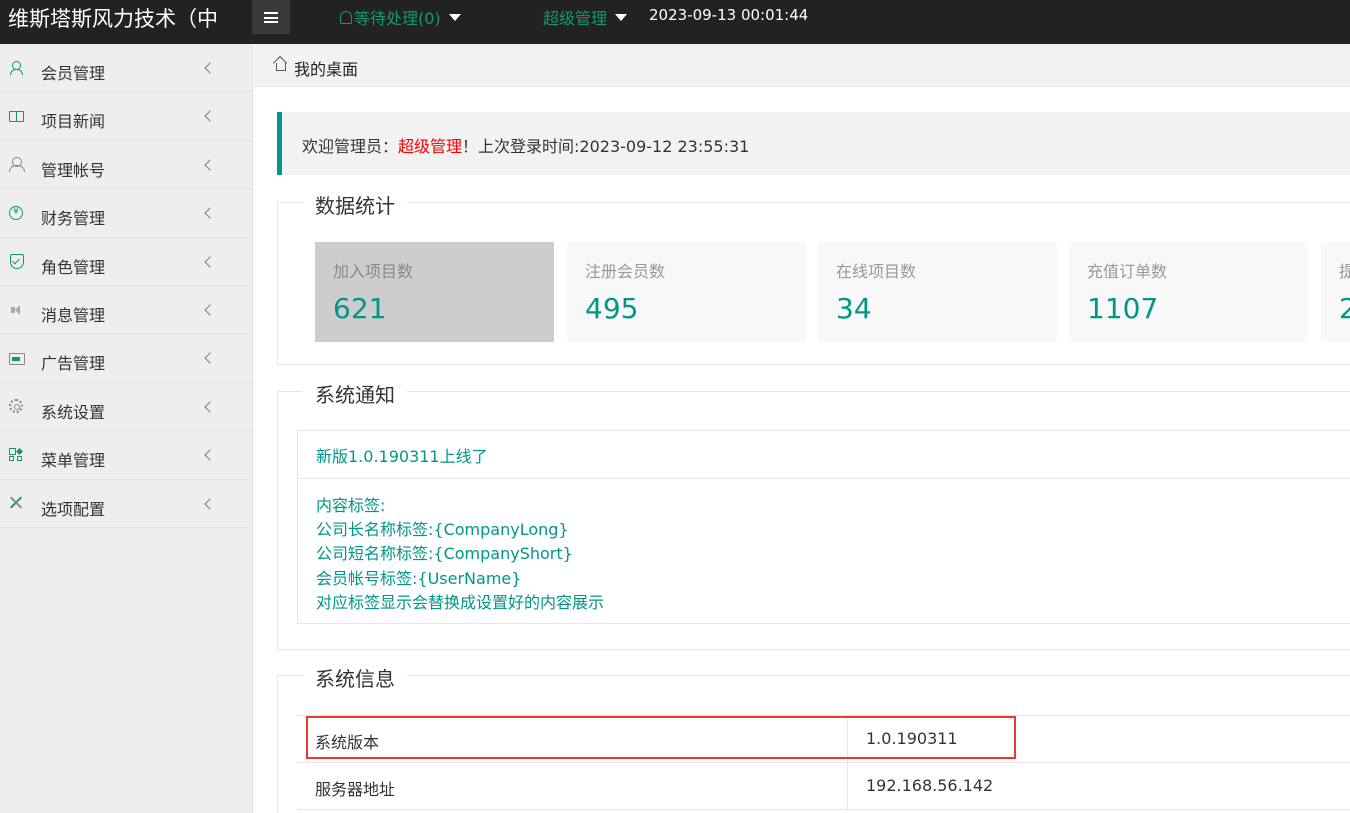 The image size is (1350, 813). What do you see at coordinates (575, 18) in the screenshot?
I see `admin-user-label: 超级管理` at bounding box center [575, 18].